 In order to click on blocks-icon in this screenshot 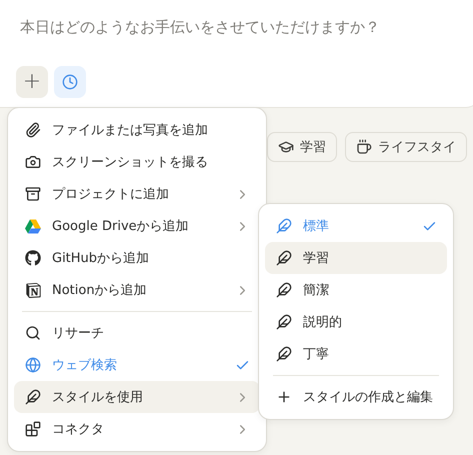, I will do `click(33, 429)`.